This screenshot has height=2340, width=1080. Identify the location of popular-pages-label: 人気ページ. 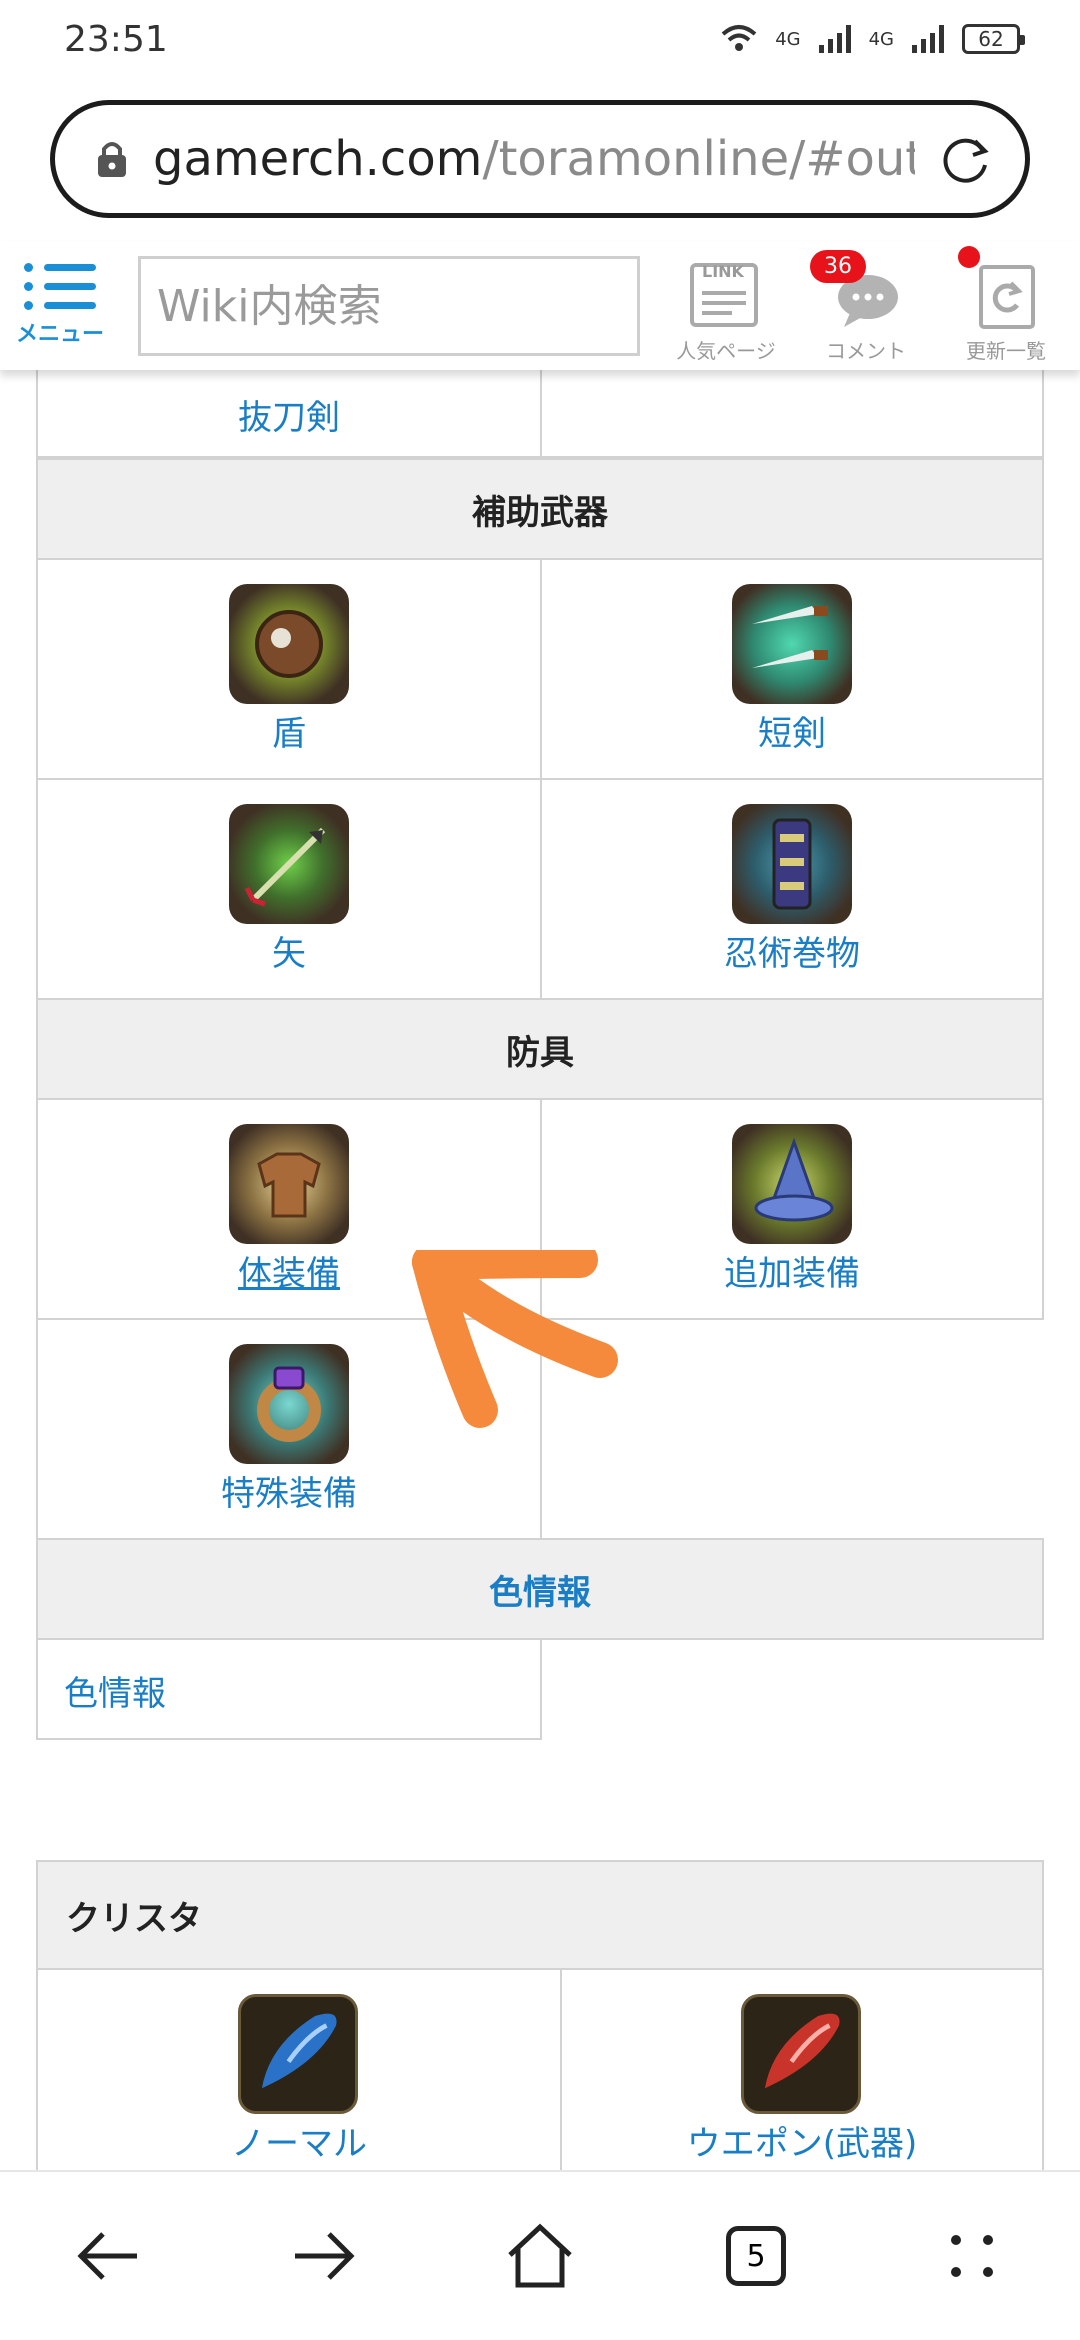
(726, 351).